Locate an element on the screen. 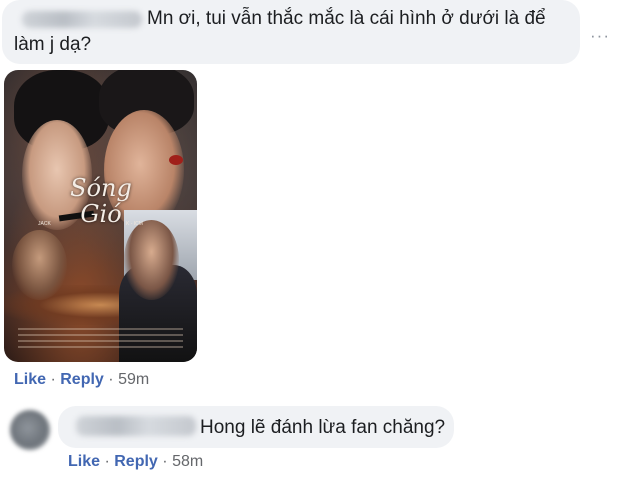  avatar is located at coordinates (30, 430).